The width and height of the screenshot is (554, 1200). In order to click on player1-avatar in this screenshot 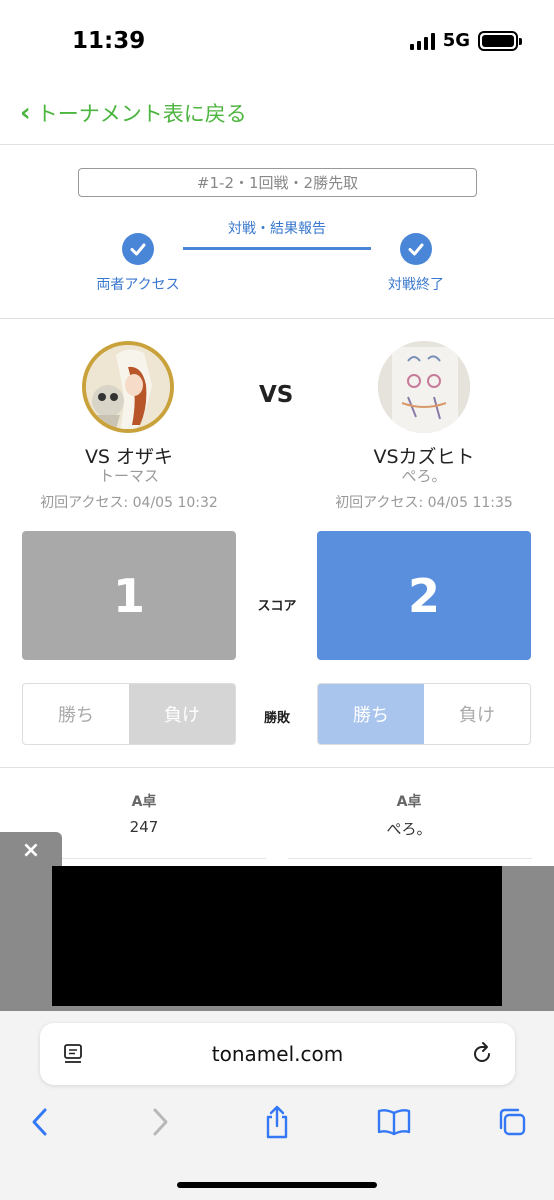, I will do `click(128, 387)`.